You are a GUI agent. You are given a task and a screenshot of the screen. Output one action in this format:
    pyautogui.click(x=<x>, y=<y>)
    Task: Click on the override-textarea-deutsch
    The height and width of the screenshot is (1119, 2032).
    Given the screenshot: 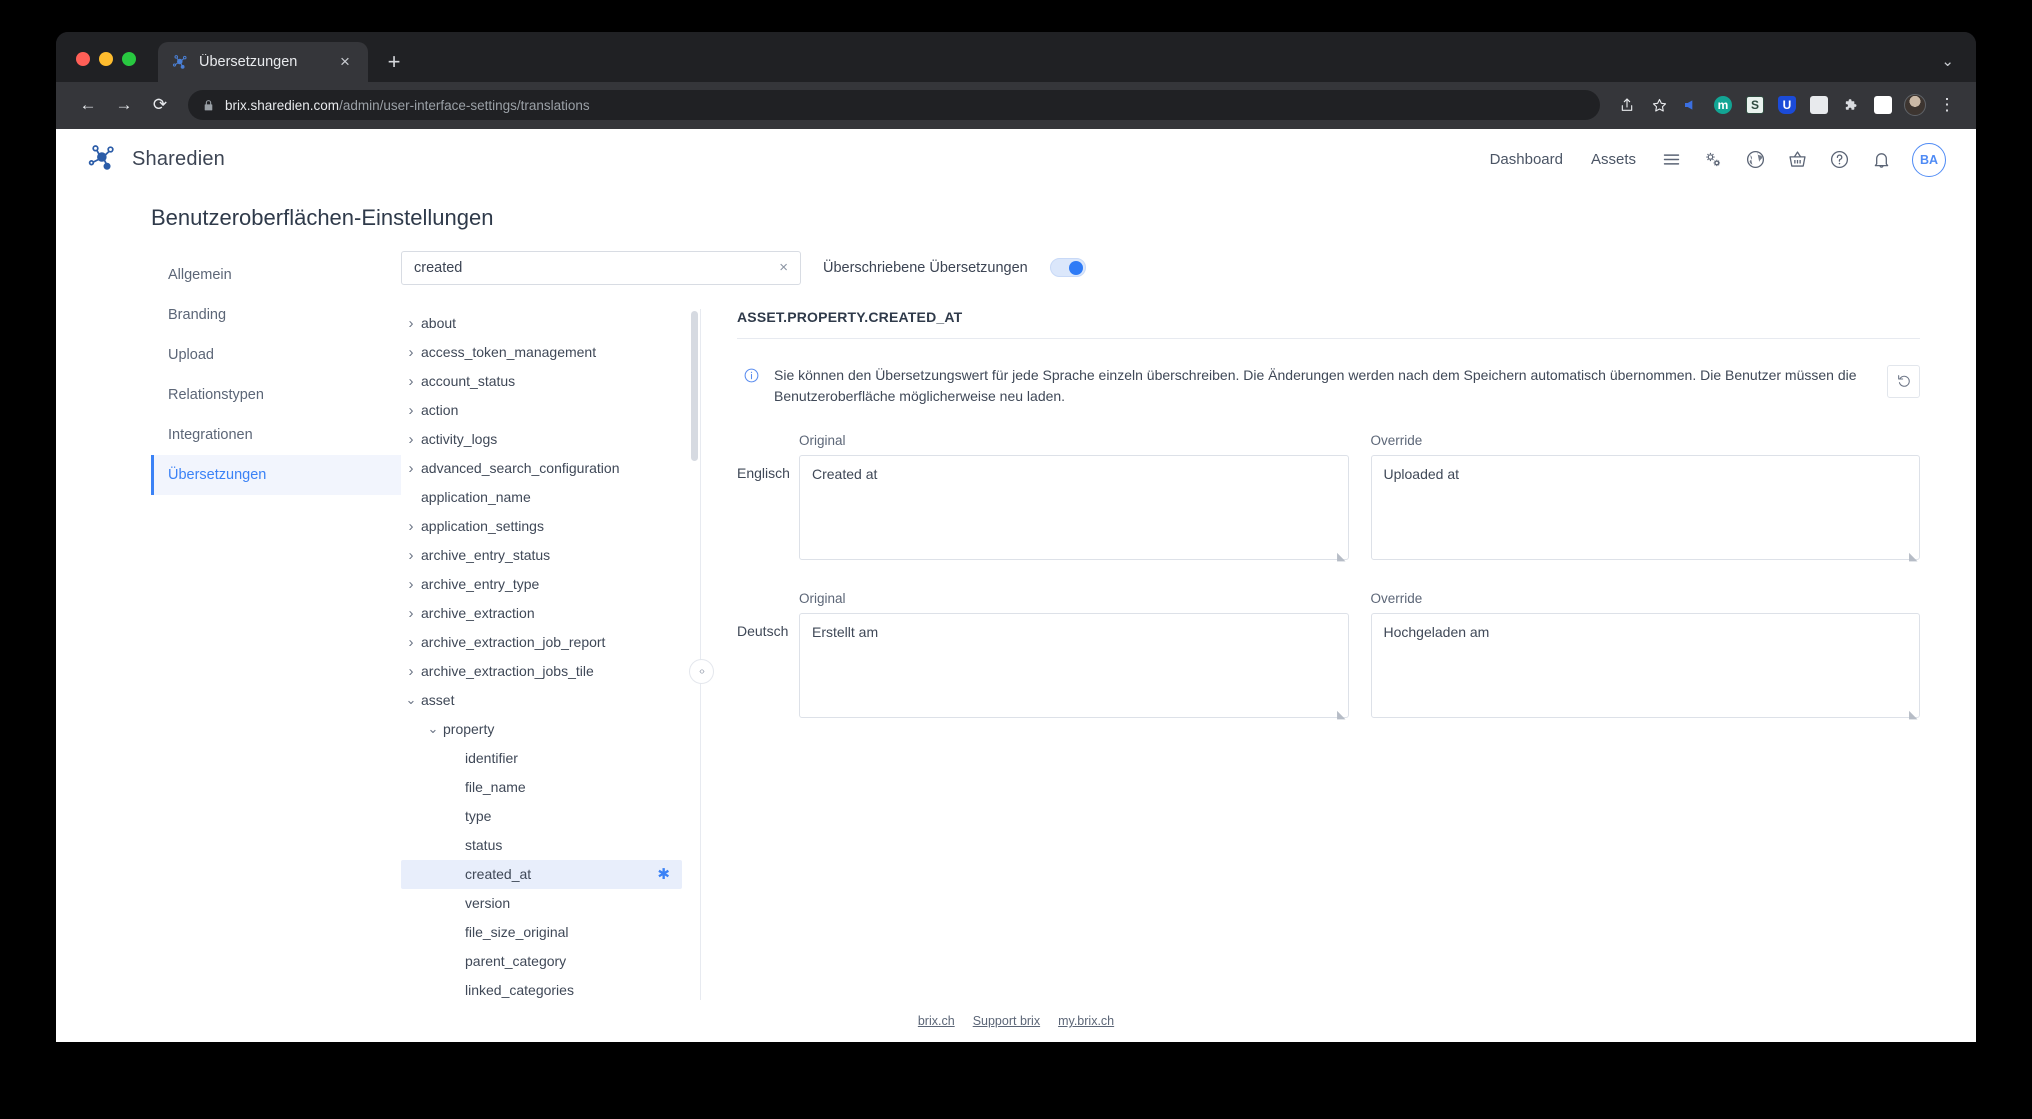 What is the action you would take?
    pyautogui.click(x=1645, y=665)
    